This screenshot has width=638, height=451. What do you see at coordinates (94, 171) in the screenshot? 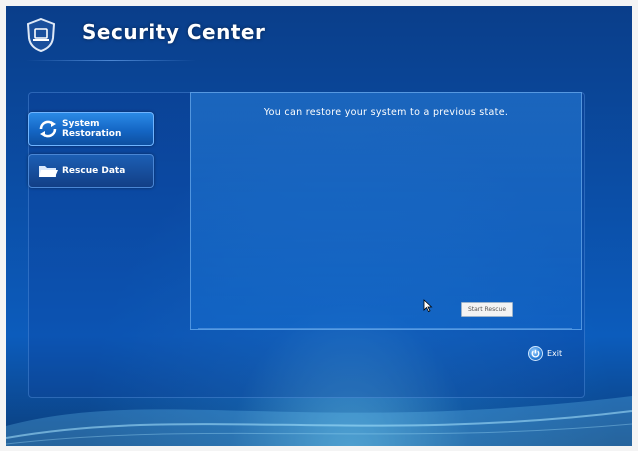
I see `sidebar-item-label: Rescue Data` at bounding box center [94, 171].